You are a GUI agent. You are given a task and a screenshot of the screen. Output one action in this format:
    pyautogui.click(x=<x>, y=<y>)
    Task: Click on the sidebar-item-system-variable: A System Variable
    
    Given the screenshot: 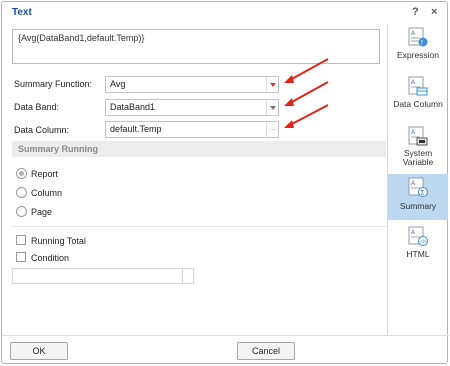 What is the action you would take?
    pyautogui.click(x=418, y=150)
    